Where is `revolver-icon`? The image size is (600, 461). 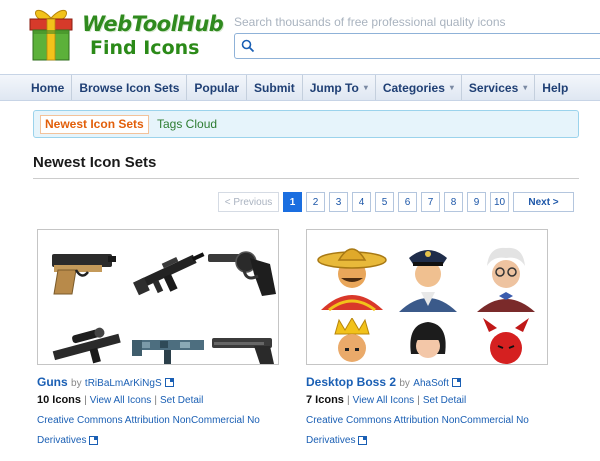 revolver-icon is located at coordinates (242, 273).